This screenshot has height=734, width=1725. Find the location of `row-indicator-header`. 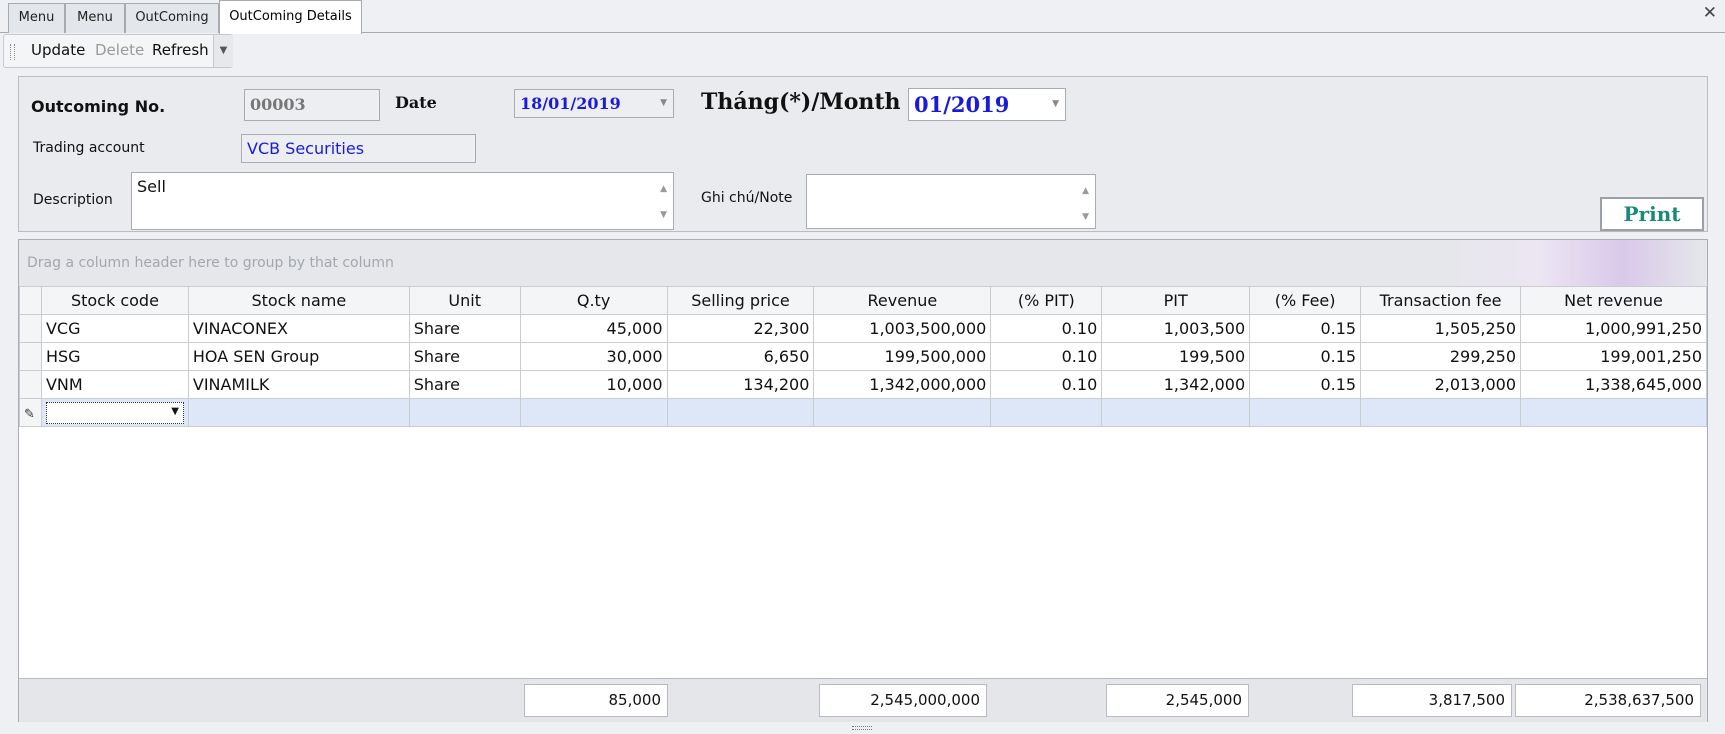

row-indicator-header is located at coordinates (30, 300).